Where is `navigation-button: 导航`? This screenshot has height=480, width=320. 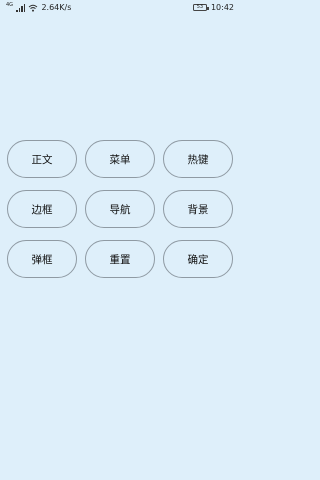
navigation-button: 导航 is located at coordinates (120, 209).